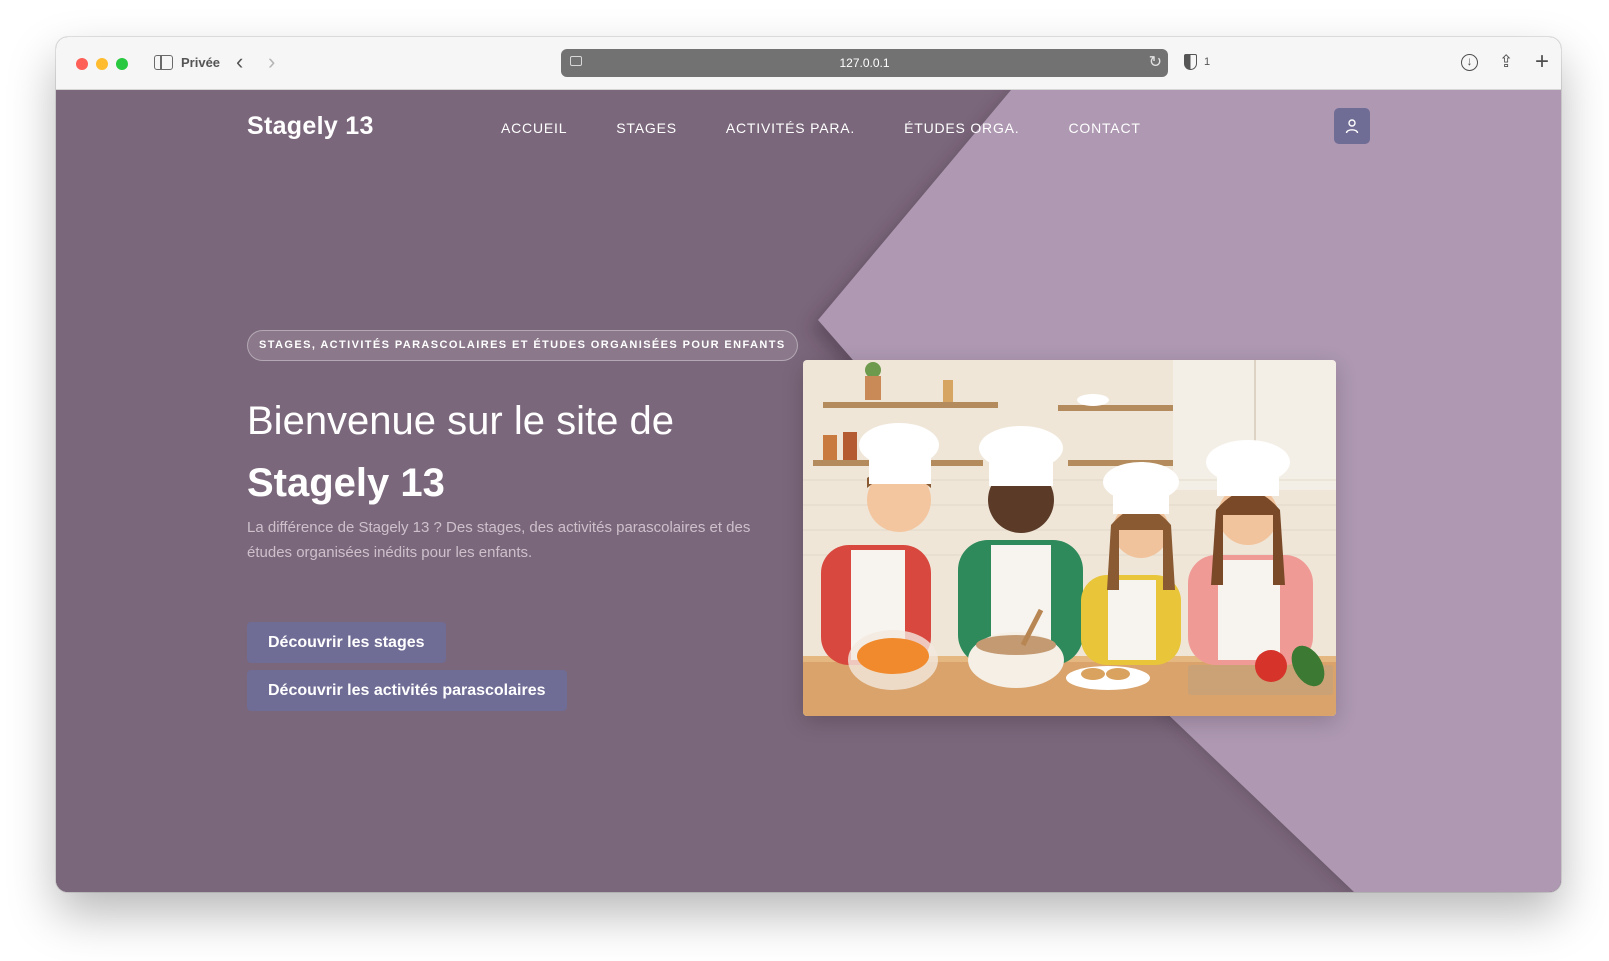 The height and width of the screenshot is (961, 1609). Describe the element at coordinates (310, 126) in the screenshot. I see `site-logo: Stagely 13` at that location.